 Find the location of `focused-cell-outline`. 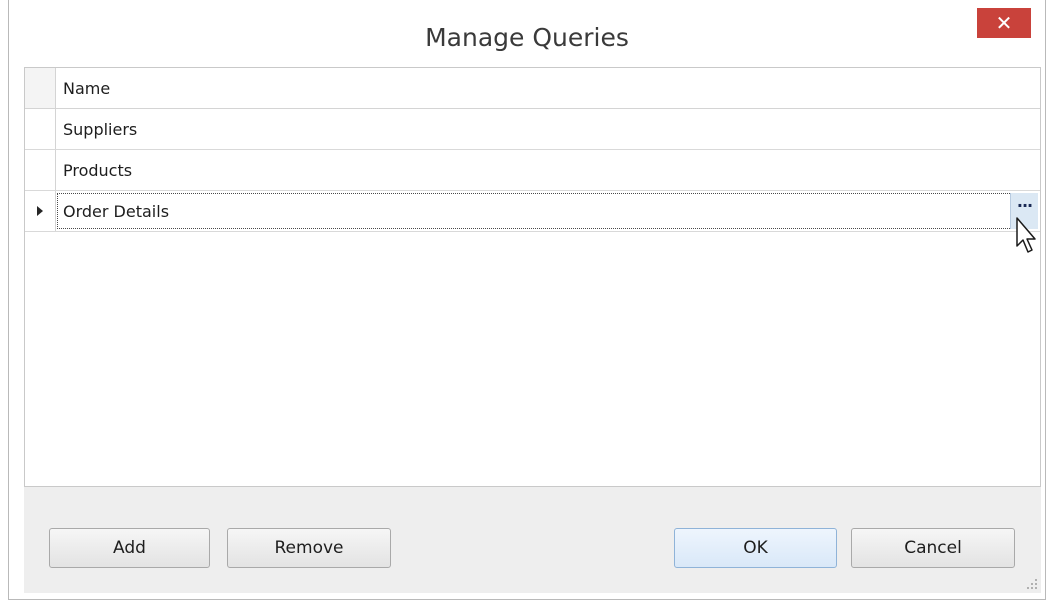

focused-cell-outline is located at coordinates (547, 211).